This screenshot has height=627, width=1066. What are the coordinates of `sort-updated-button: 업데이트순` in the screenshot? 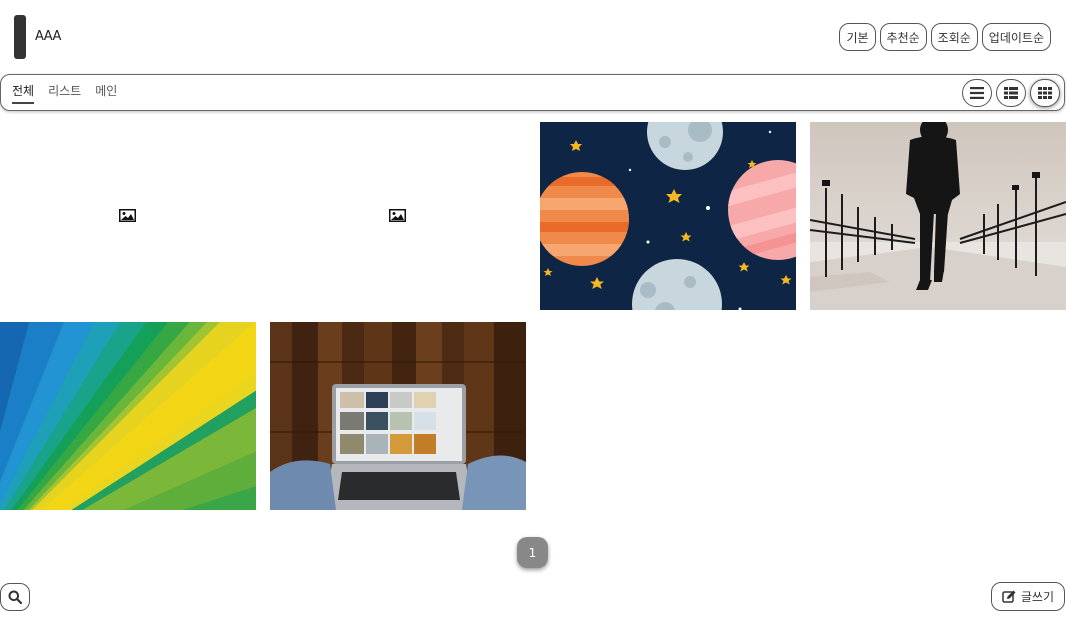 It's located at (1016, 37).